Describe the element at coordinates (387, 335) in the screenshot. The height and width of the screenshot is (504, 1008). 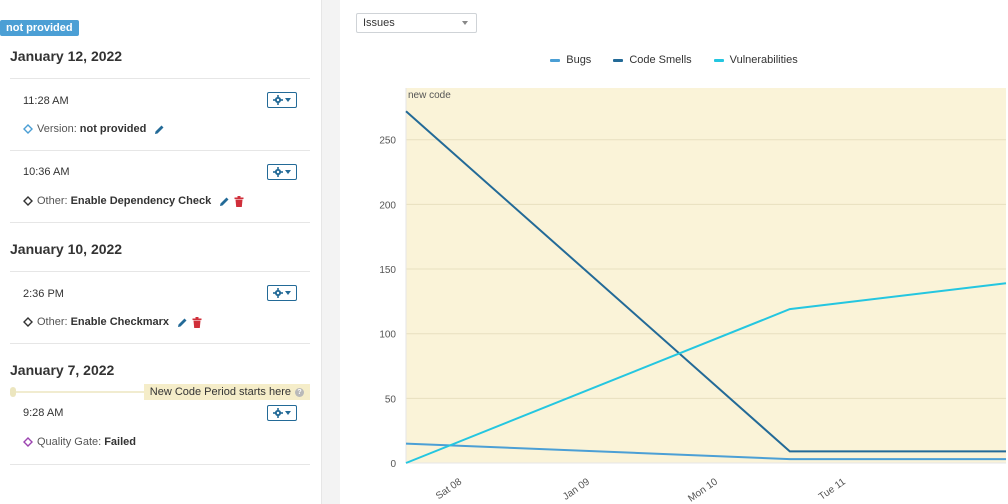
I see `y-tick-label: 100` at that location.